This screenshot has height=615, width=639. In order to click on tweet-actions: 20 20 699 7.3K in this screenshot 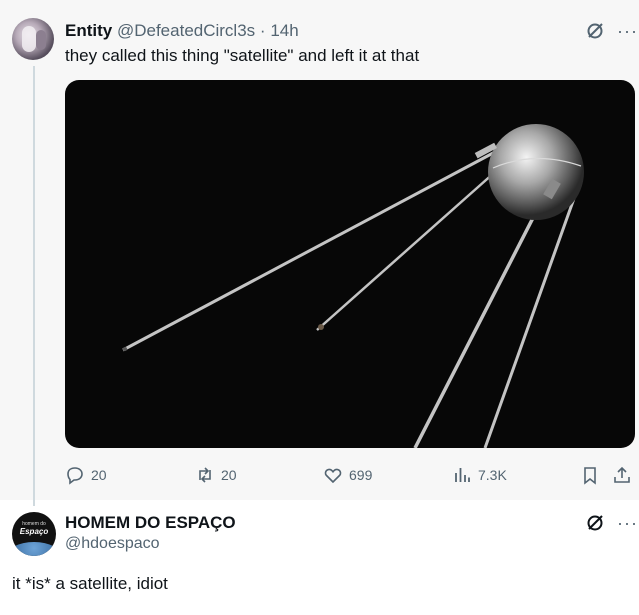, I will do `click(319, 476)`.